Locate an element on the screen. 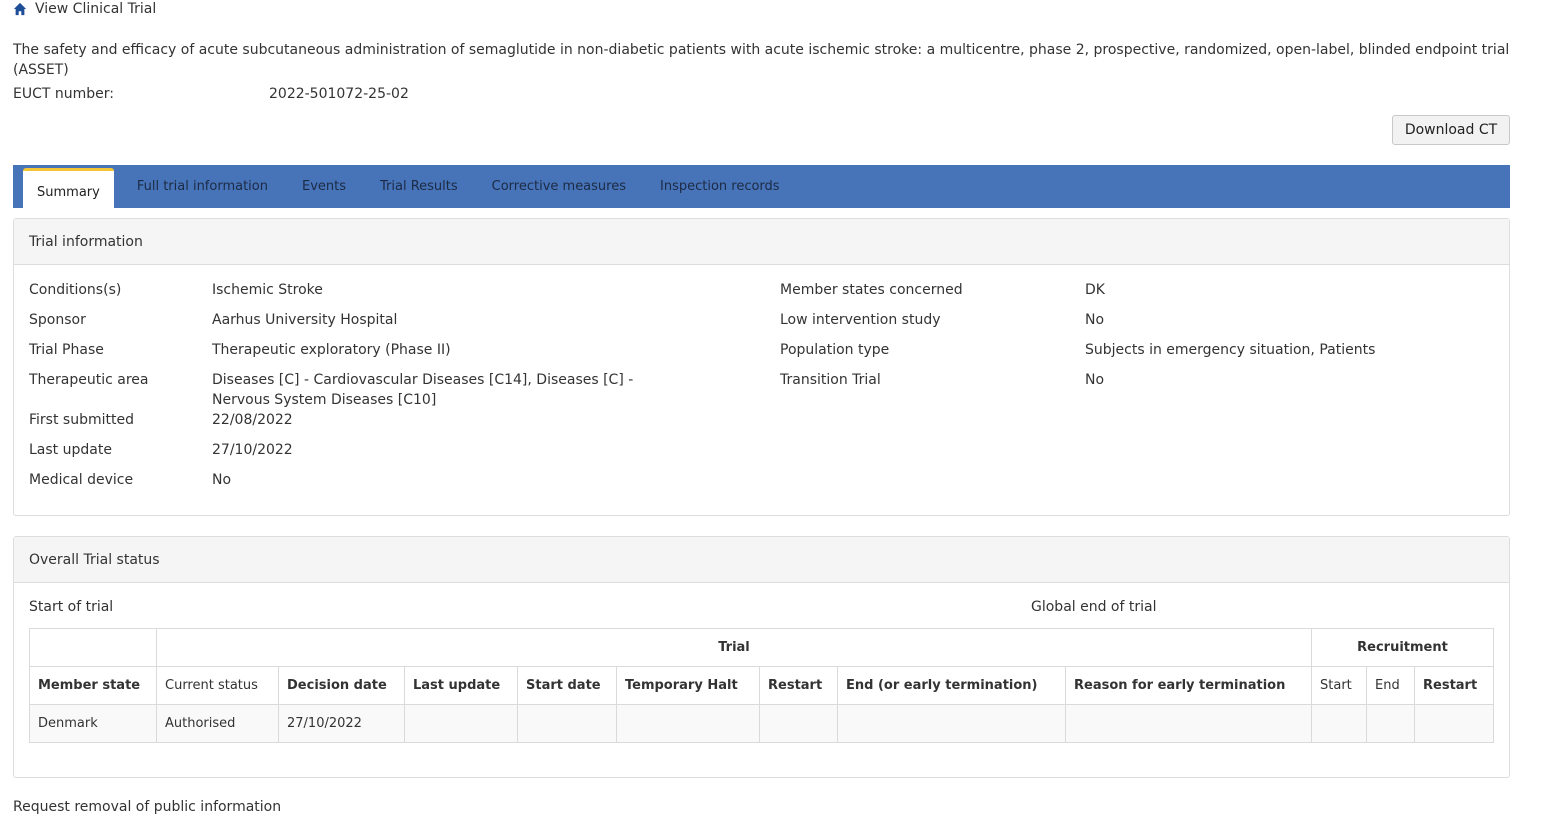 The height and width of the screenshot is (830, 1544). info-value: 22/08/2022 is located at coordinates (252, 420).